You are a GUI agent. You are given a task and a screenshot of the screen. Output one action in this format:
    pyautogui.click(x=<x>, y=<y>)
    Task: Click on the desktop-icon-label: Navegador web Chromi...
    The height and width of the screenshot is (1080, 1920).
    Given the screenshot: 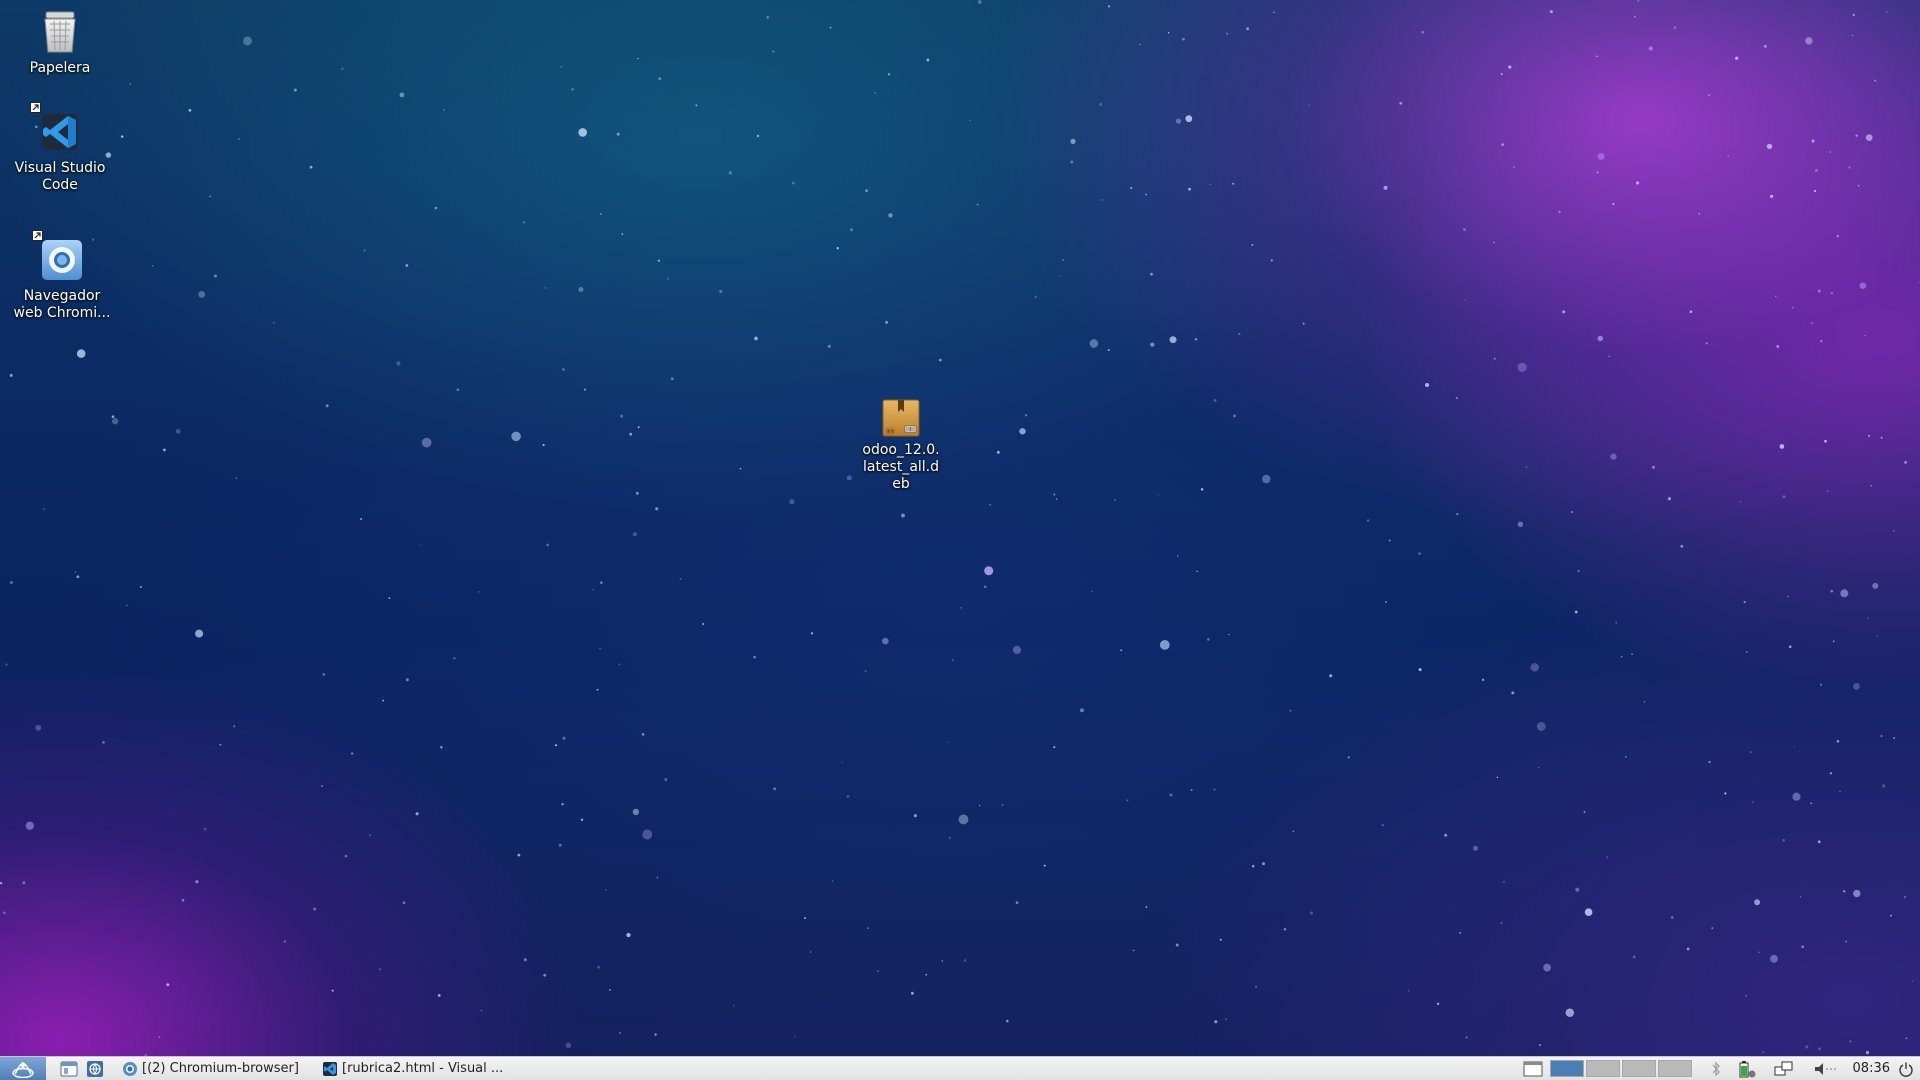 What is the action you would take?
    pyautogui.click(x=62, y=304)
    